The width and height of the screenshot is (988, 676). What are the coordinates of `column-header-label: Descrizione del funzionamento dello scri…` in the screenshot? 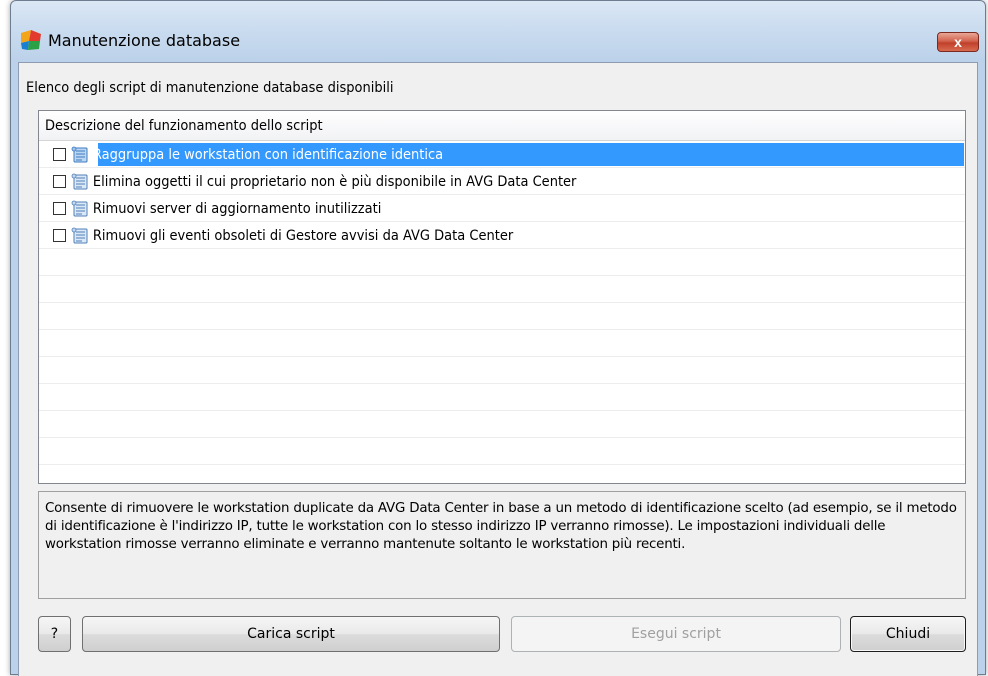 It's located at (184, 126).